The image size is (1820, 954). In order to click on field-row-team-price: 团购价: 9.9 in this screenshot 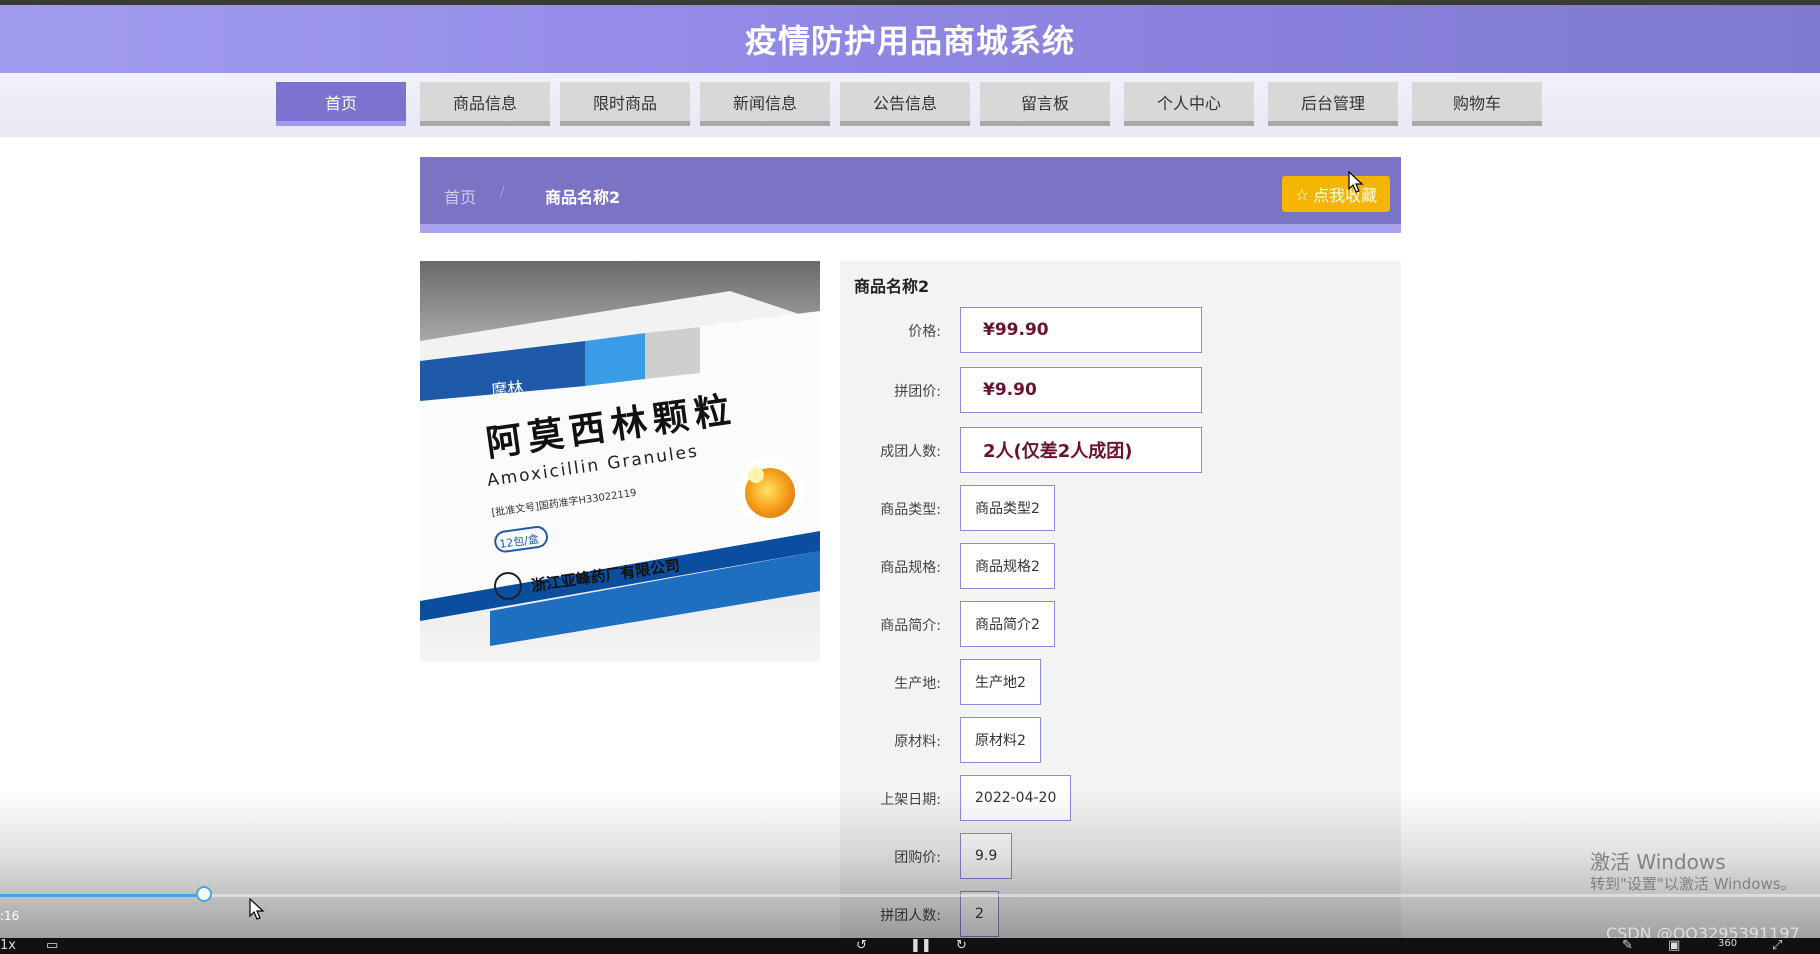, I will do `click(1120, 857)`.